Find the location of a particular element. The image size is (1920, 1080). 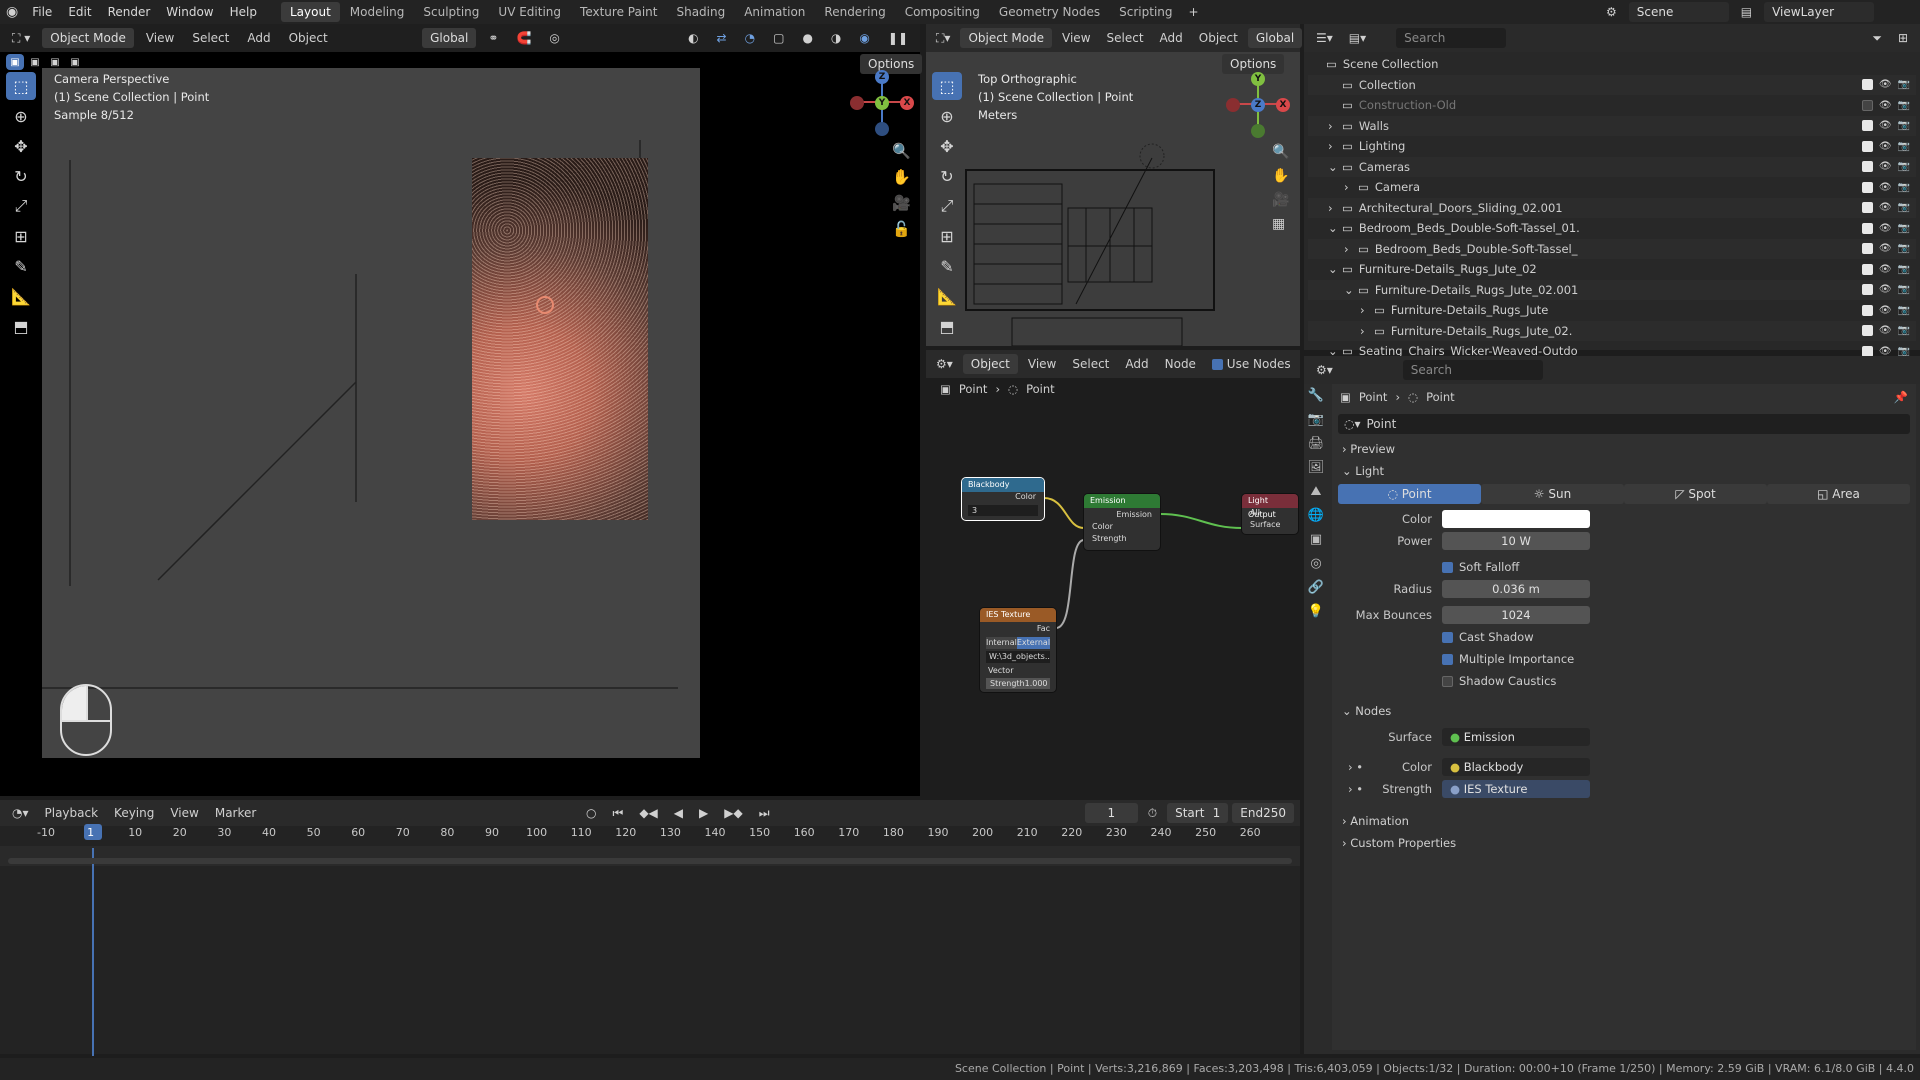

surface-field: ● Emission is located at coordinates (1516, 737).